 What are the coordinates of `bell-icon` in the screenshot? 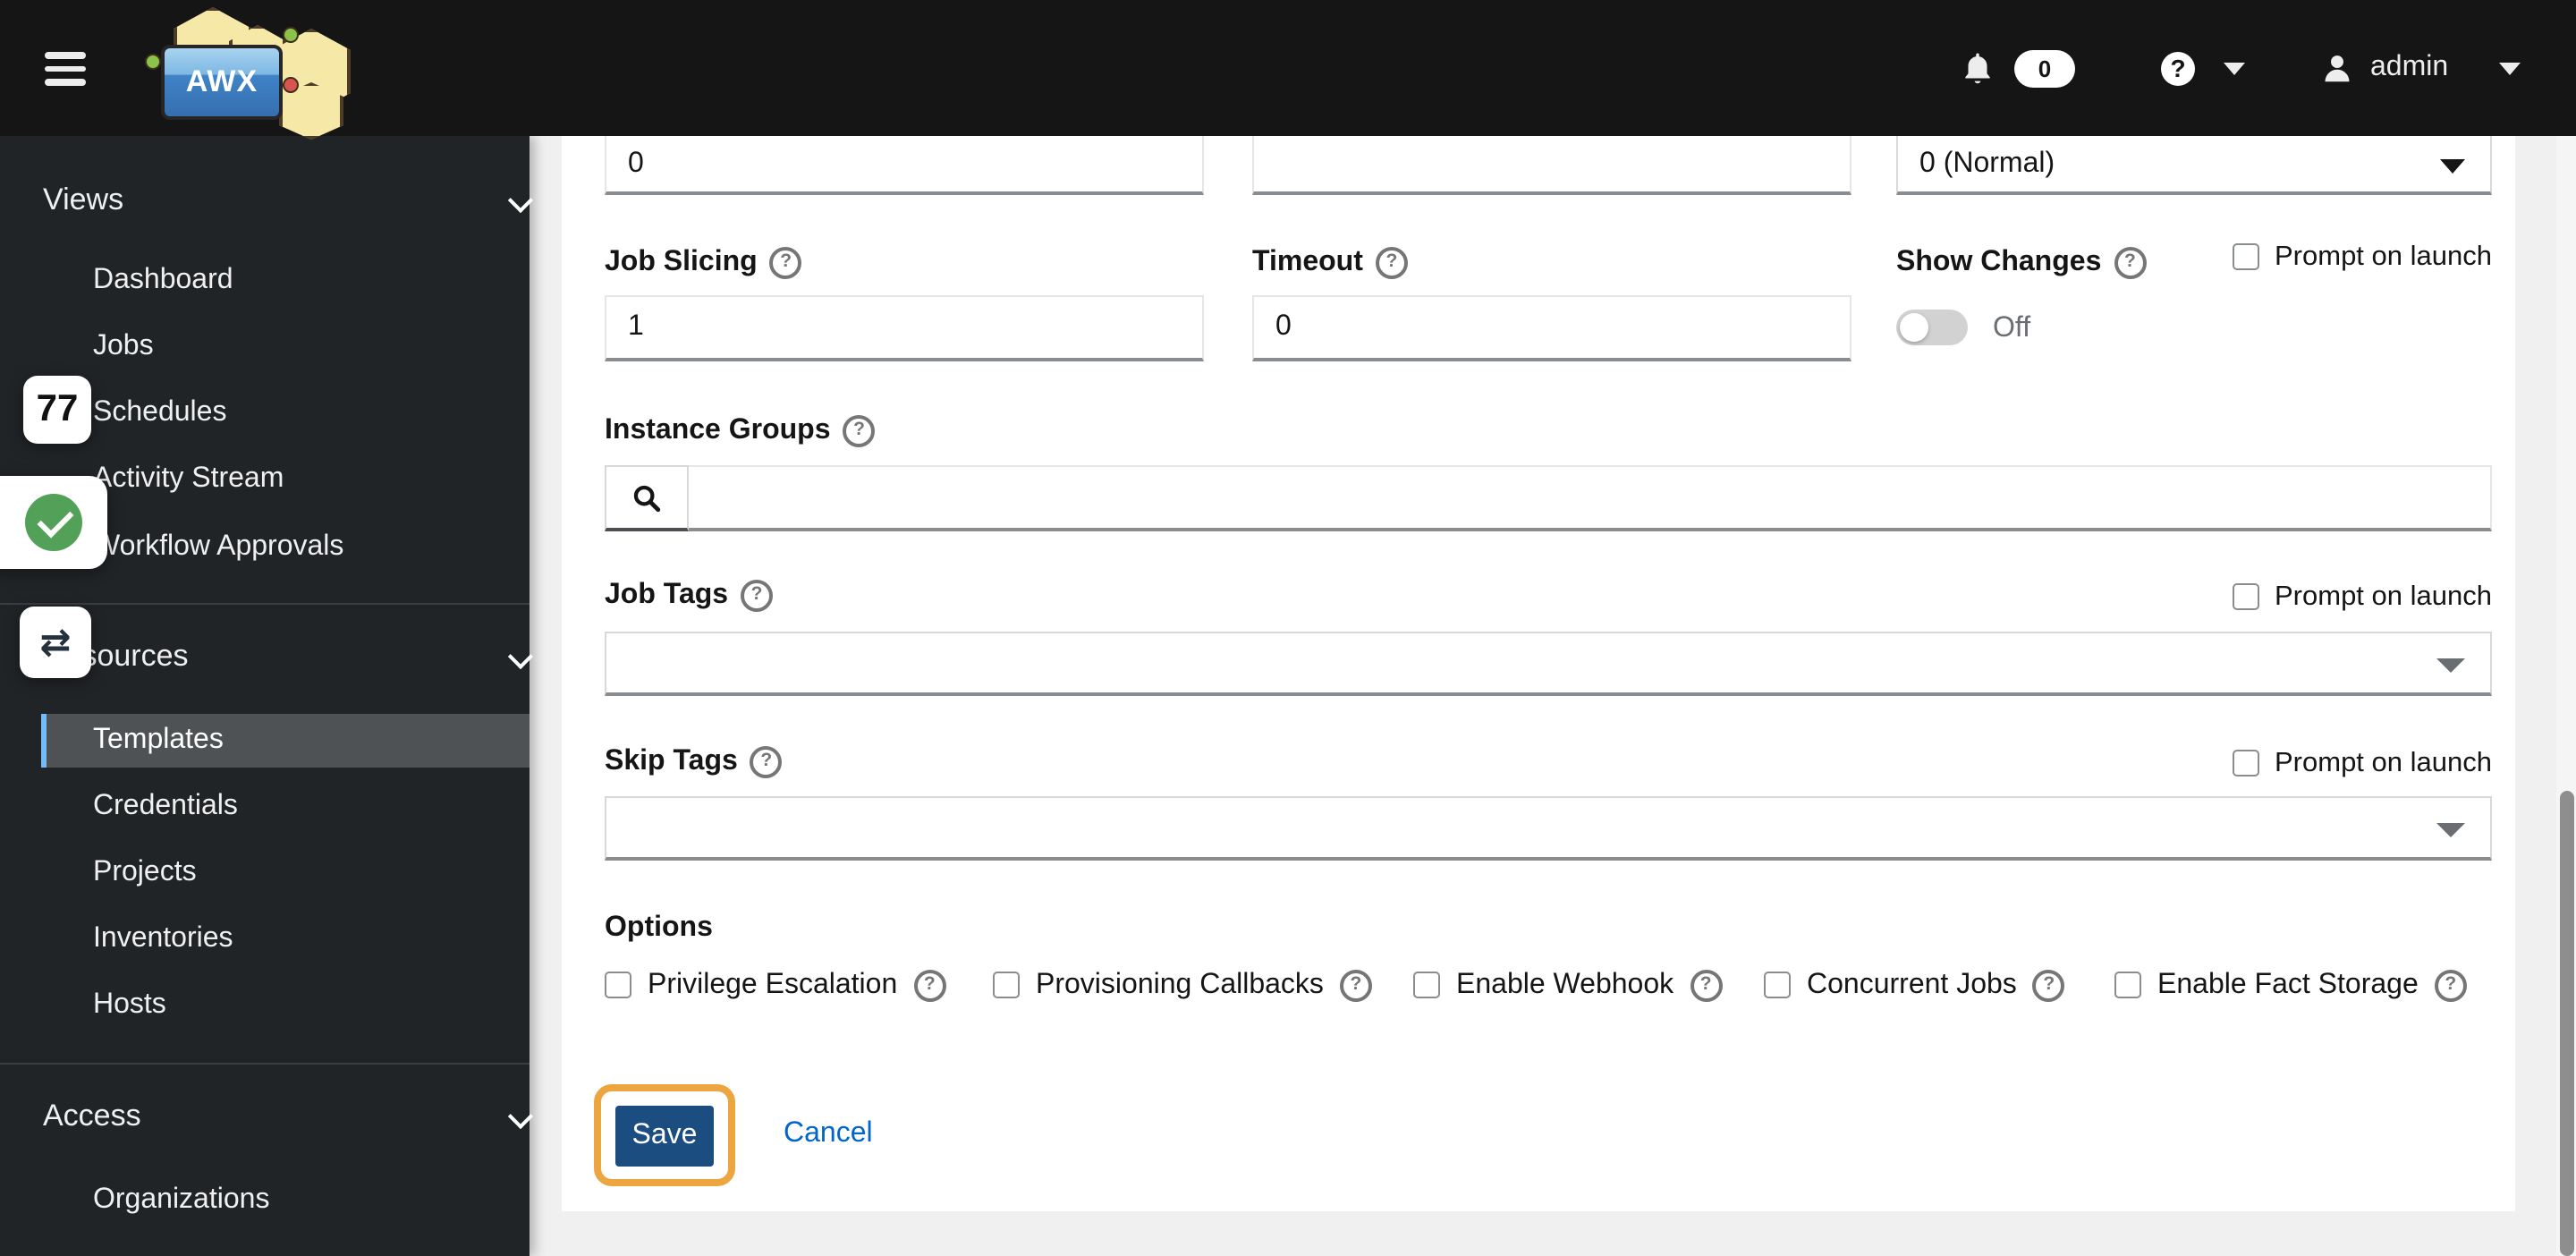 It's located at (1977, 68).